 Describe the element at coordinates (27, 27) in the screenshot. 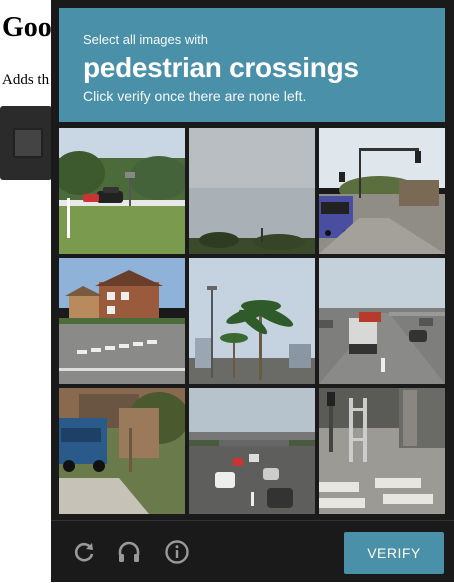

I see `page-title: Goo` at that location.